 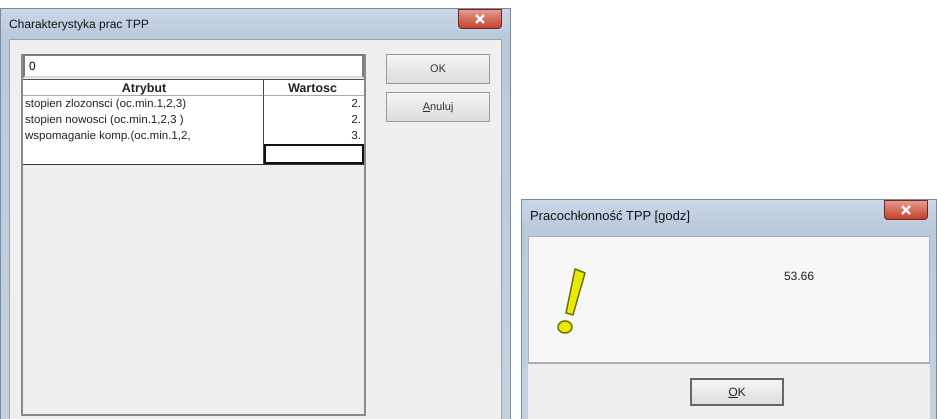 What do you see at coordinates (143, 120) in the screenshot?
I see `table-cell: stopien nowosci (oc.min.1,2,3 )` at bounding box center [143, 120].